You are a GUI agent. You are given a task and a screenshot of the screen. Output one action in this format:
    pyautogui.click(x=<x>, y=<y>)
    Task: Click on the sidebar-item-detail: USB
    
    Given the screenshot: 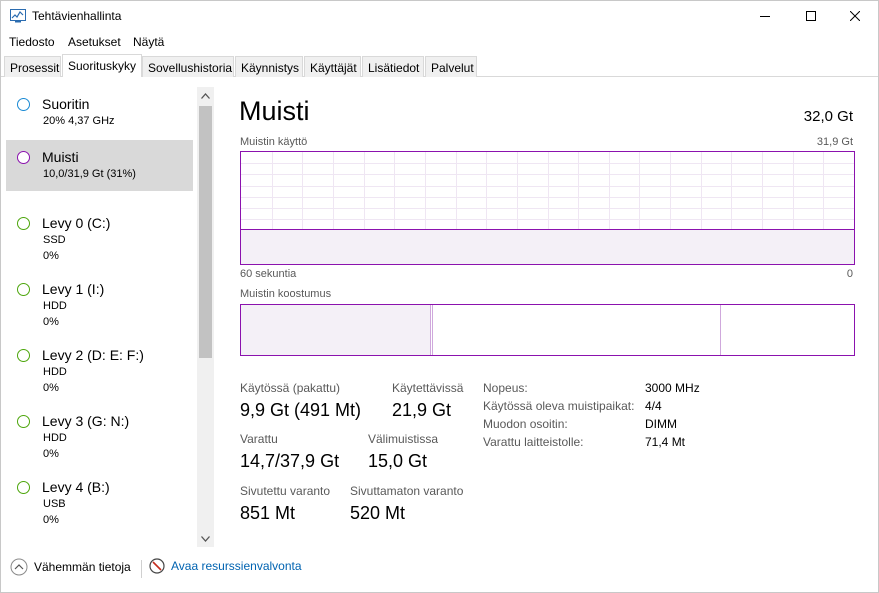 What is the action you would take?
    pyautogui.click(x=54, y=504)
    